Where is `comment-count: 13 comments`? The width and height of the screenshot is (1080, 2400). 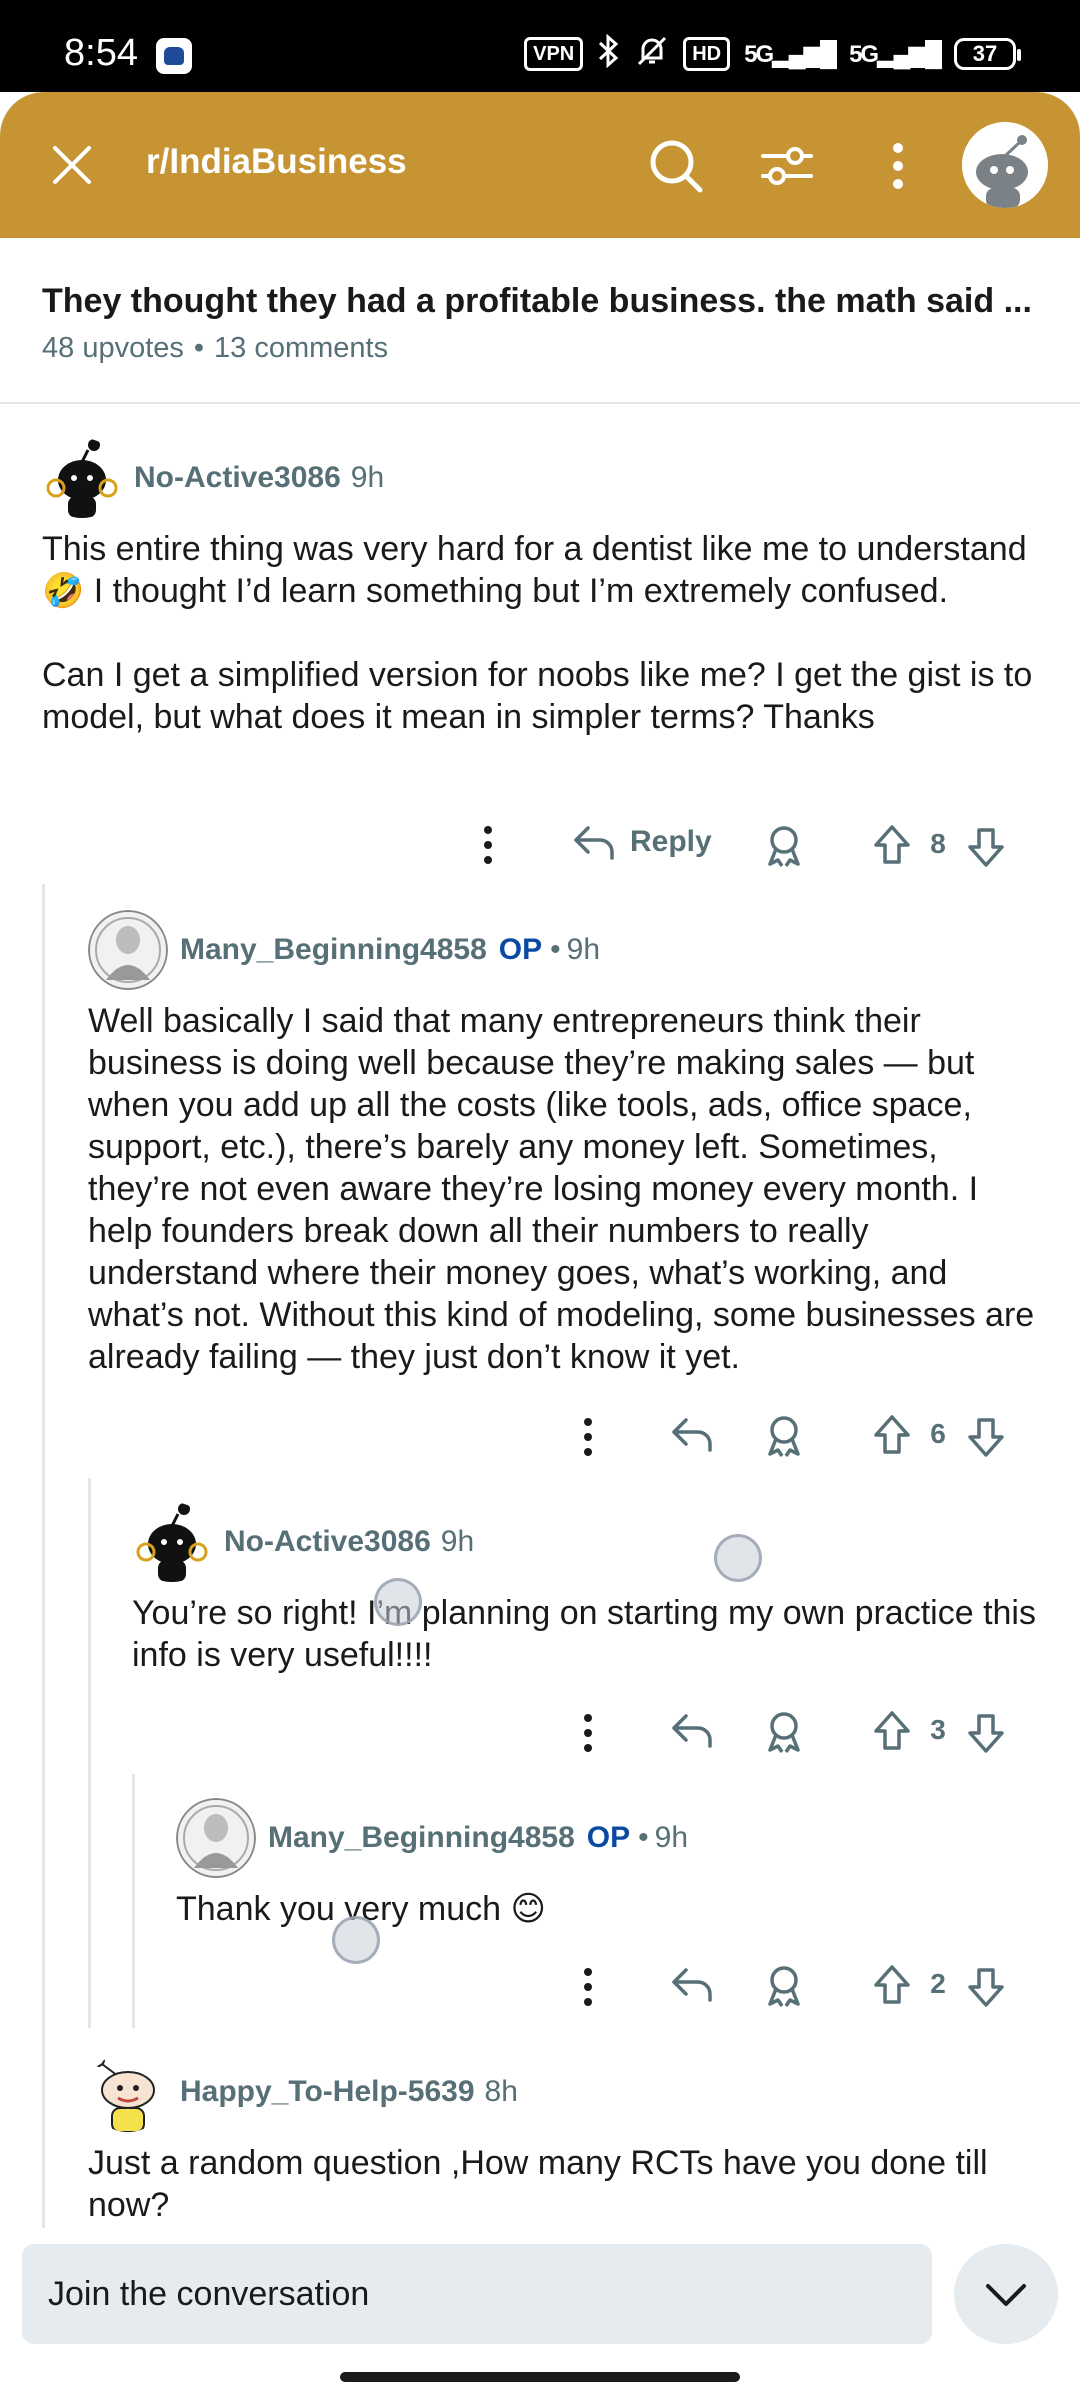
comment-count: 13 comments is located at coordinates (301, 348).